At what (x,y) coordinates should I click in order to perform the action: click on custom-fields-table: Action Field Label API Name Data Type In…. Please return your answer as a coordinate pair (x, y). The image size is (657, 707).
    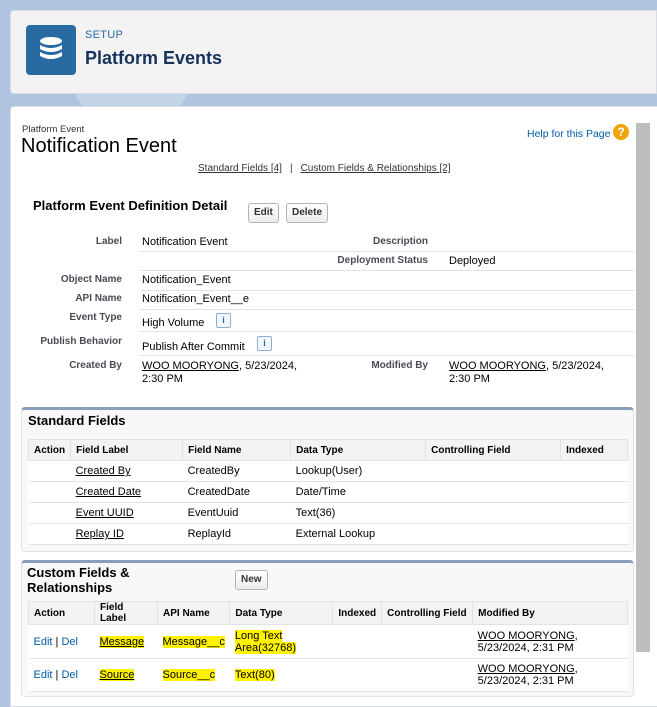
    Looking at the image, I should click on (328, 646).